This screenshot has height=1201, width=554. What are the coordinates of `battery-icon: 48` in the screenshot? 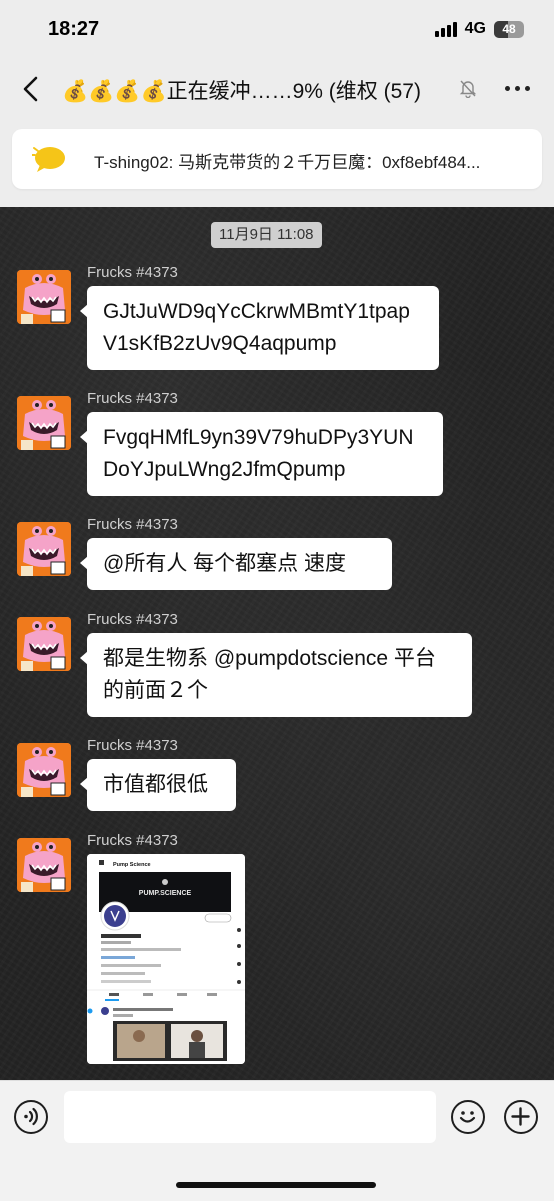 It's located at (509, 29).